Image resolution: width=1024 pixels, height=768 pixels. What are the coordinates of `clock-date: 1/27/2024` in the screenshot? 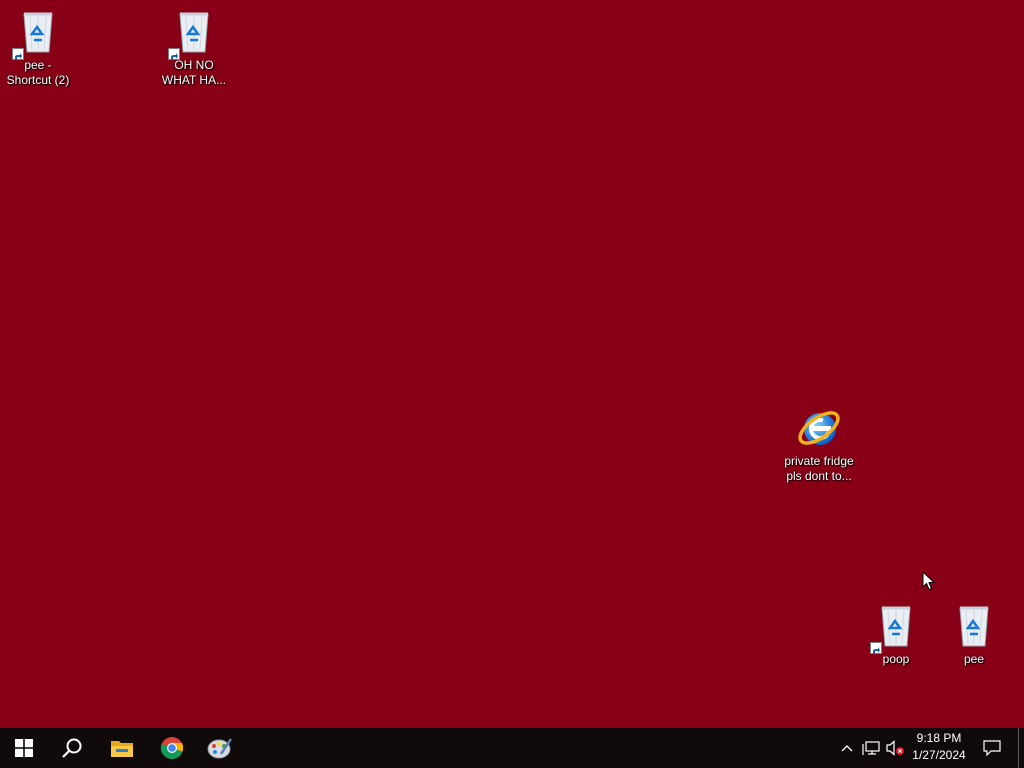 It's located at (939, 755).